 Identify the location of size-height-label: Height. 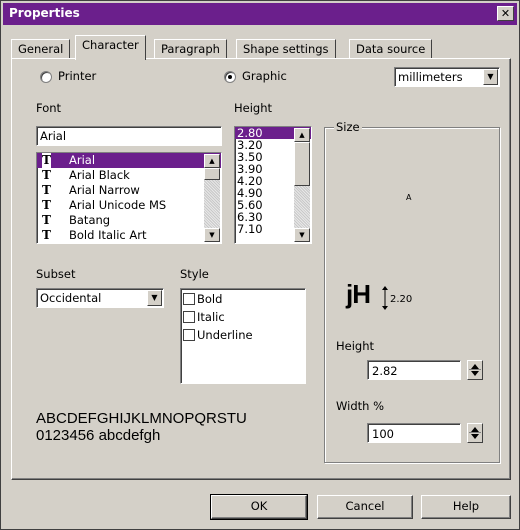
(355, 346).